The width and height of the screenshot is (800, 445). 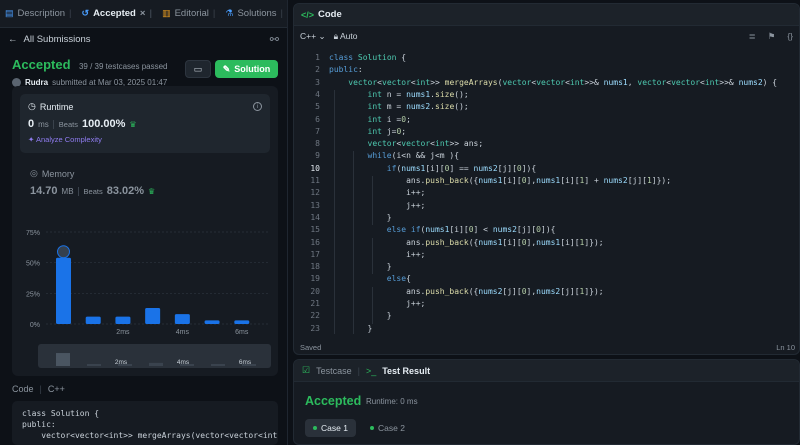 I want to click on document-icon: ▤, so click(x=9, y=13).